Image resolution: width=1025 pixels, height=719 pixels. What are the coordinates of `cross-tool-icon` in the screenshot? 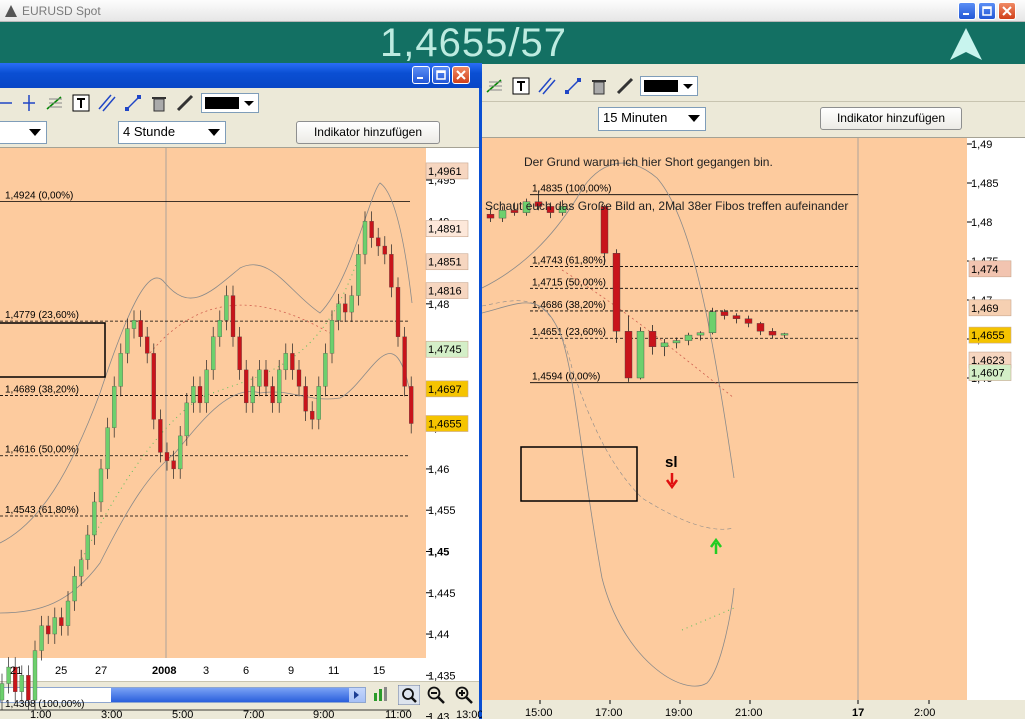 It's located at (29, 103).